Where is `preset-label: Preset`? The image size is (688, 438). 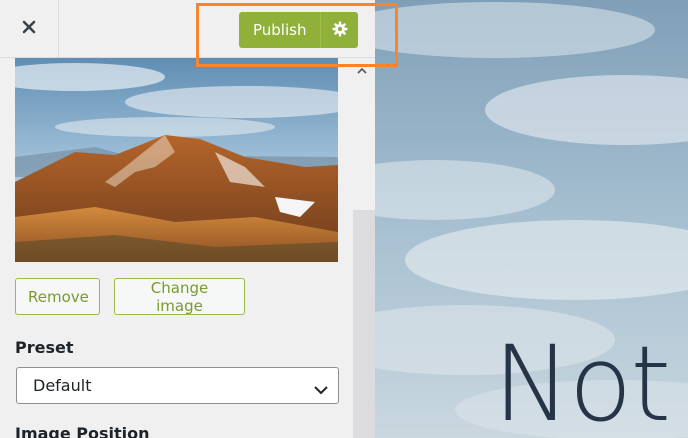
preset-label: Preset is located at coordinates (44, 347).